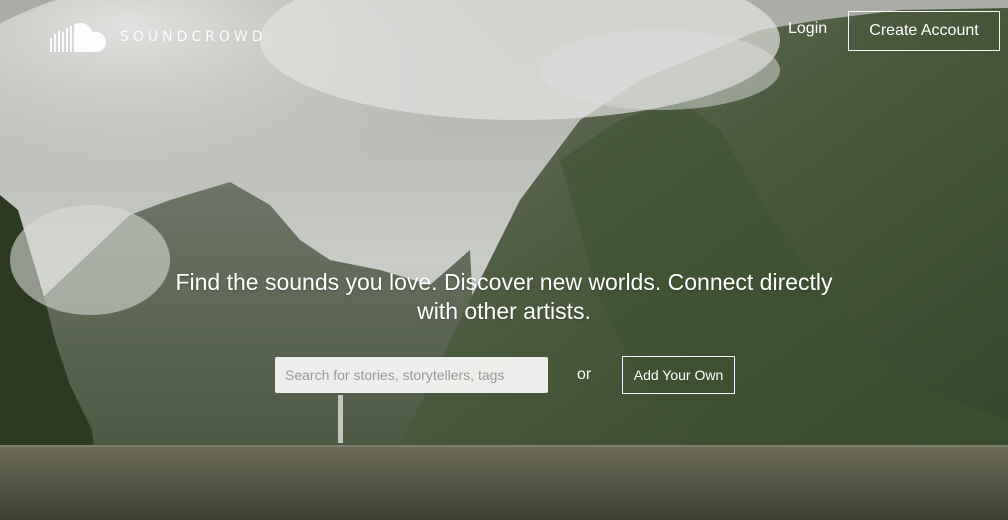 The height and width of the screenshot is (520, 1008). What do you see at coordinates (504, 30) in the screenshot?
I see `top-navigation: SOUNDCROWD Login Create Account` at bounding box center [504, 30].